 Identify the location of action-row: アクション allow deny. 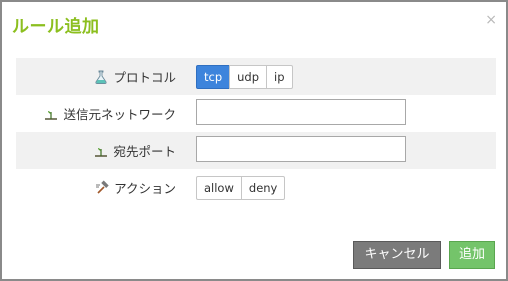
(256, 187).